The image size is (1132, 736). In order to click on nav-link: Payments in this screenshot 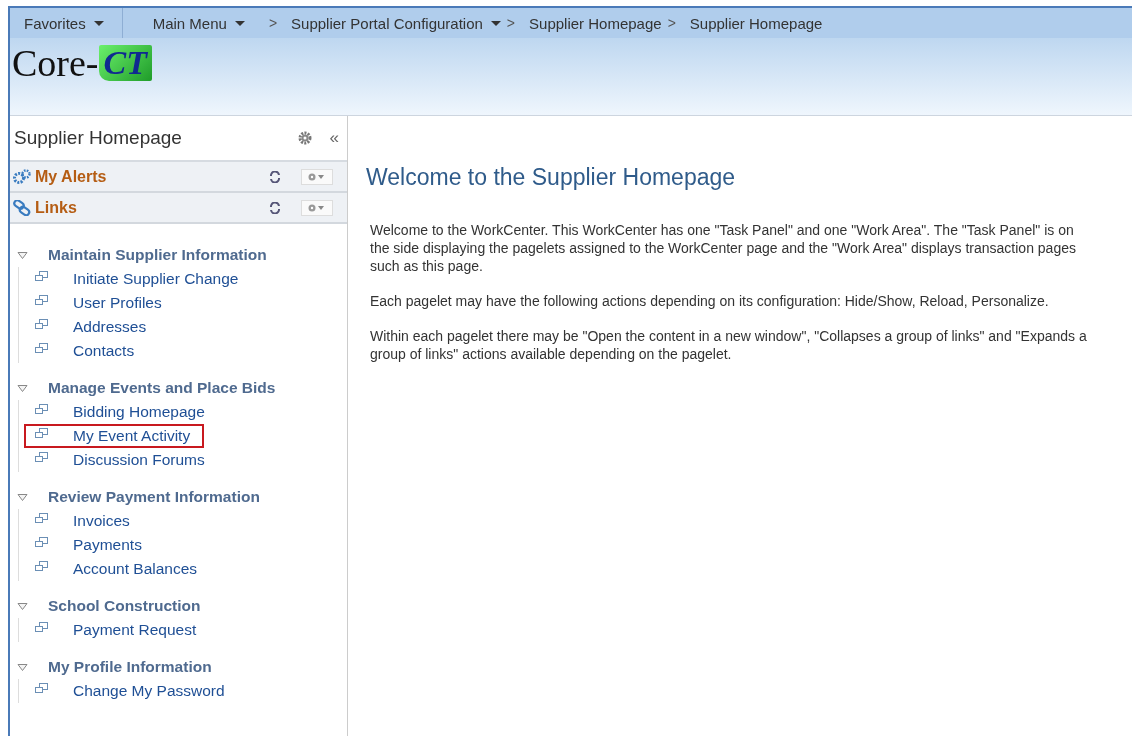, I will do `click(107, 545)`.